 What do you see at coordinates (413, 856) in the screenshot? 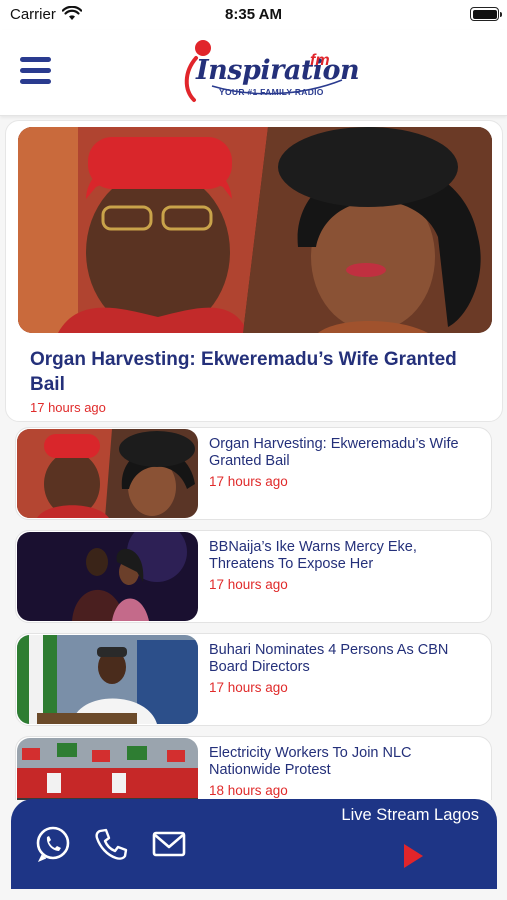
I see `play-icon` at bounding box center [413, 856].